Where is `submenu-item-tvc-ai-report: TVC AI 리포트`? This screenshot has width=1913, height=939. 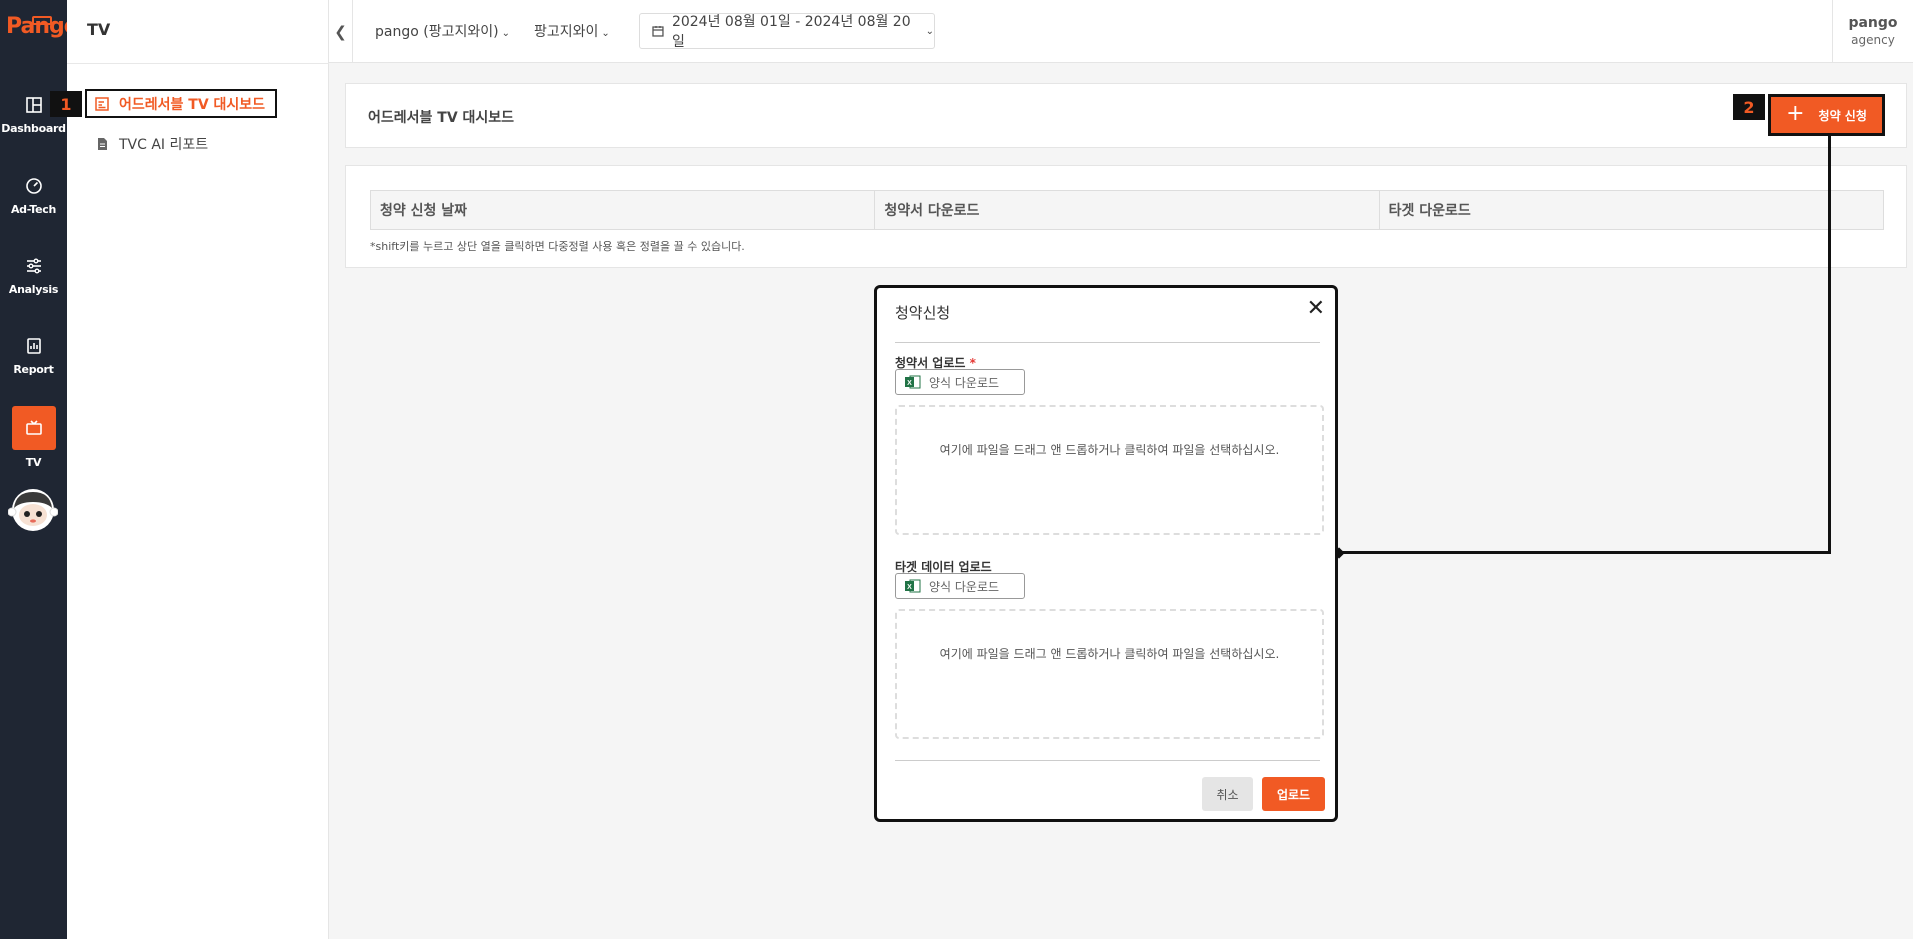 submenu-item-tvc-ai-report: TVC AI 리포트 is located at coordinates (151, 144).